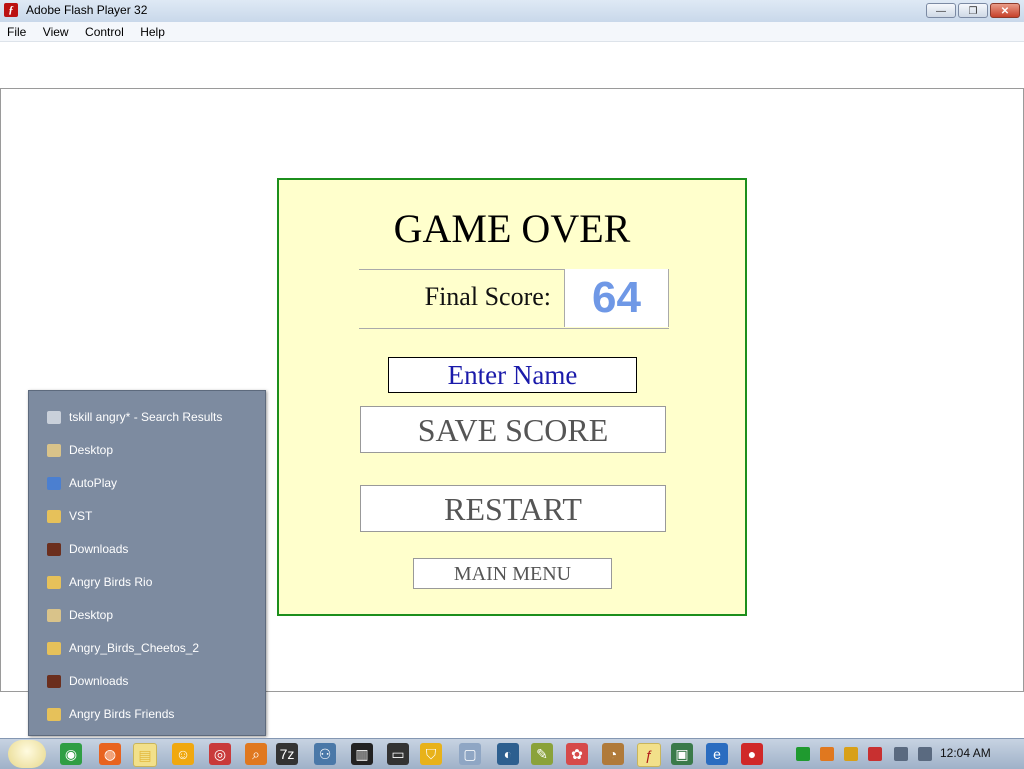 This screenshot has width=1024, height=769. Describe the element at coordinates (256, 754) in the screenshot. I see `search-tool-icon: ⌕` at that location.